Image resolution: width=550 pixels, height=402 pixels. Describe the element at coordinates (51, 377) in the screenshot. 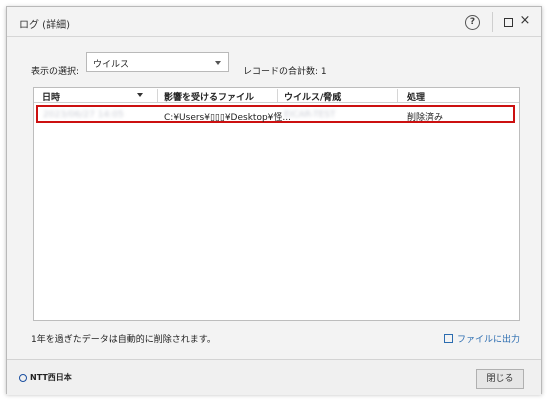

I see `brand-text: NTT西日本` at that location.